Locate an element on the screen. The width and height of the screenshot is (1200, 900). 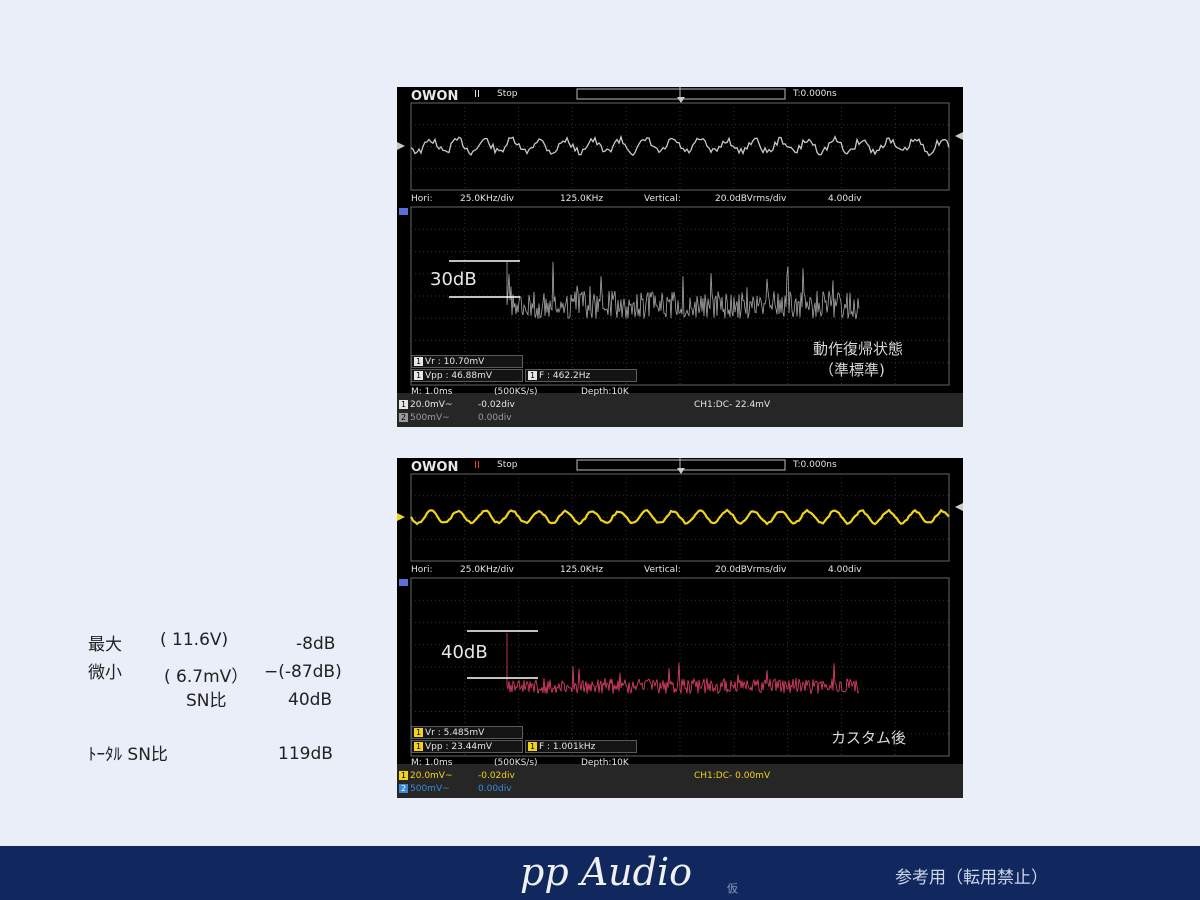
caption-line-2: （準標準) is located at coordinates (852, 370).